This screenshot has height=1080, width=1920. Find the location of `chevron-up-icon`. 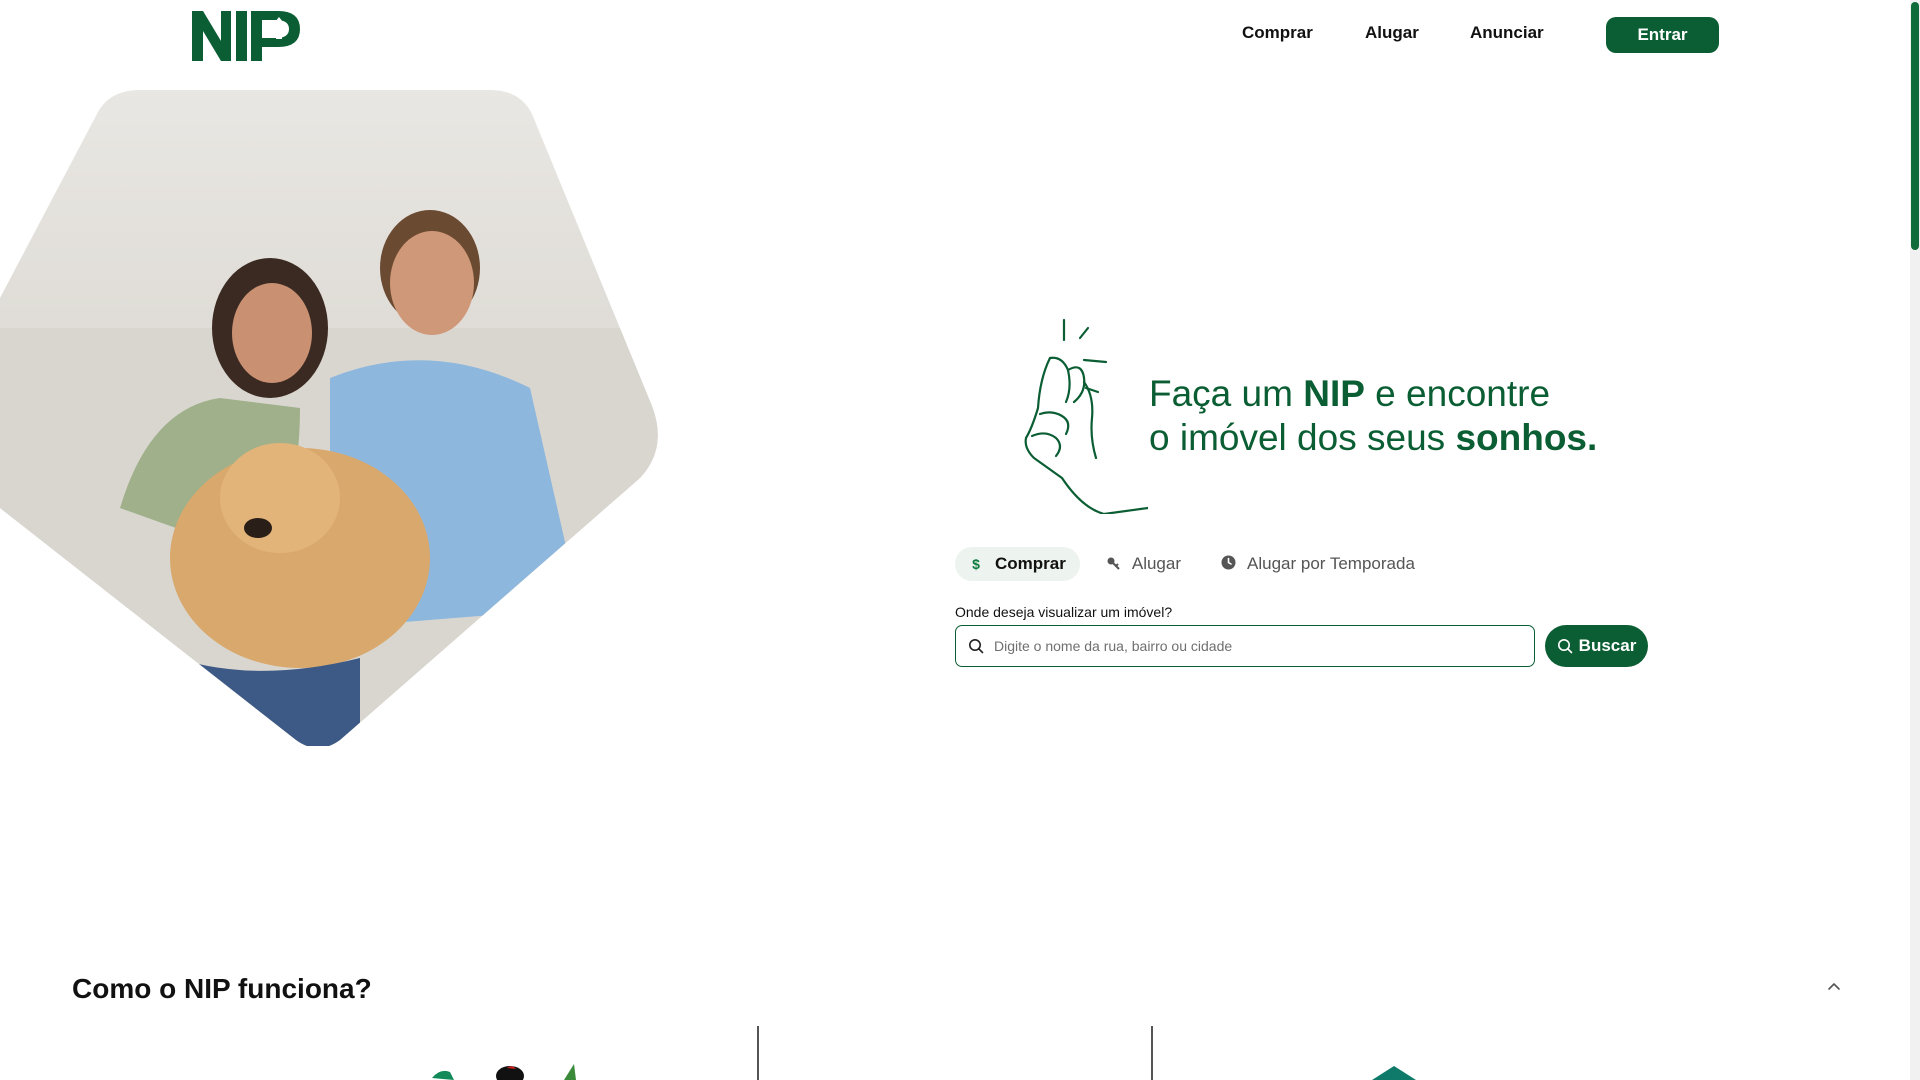

chevron-up-icon is located at coordinates (1834, 986).